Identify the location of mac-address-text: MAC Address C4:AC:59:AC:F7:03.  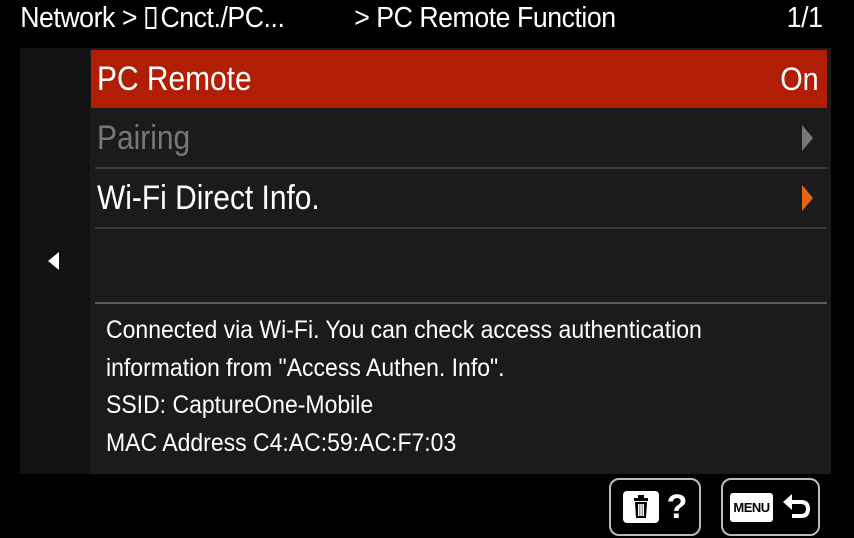
(281, 442).